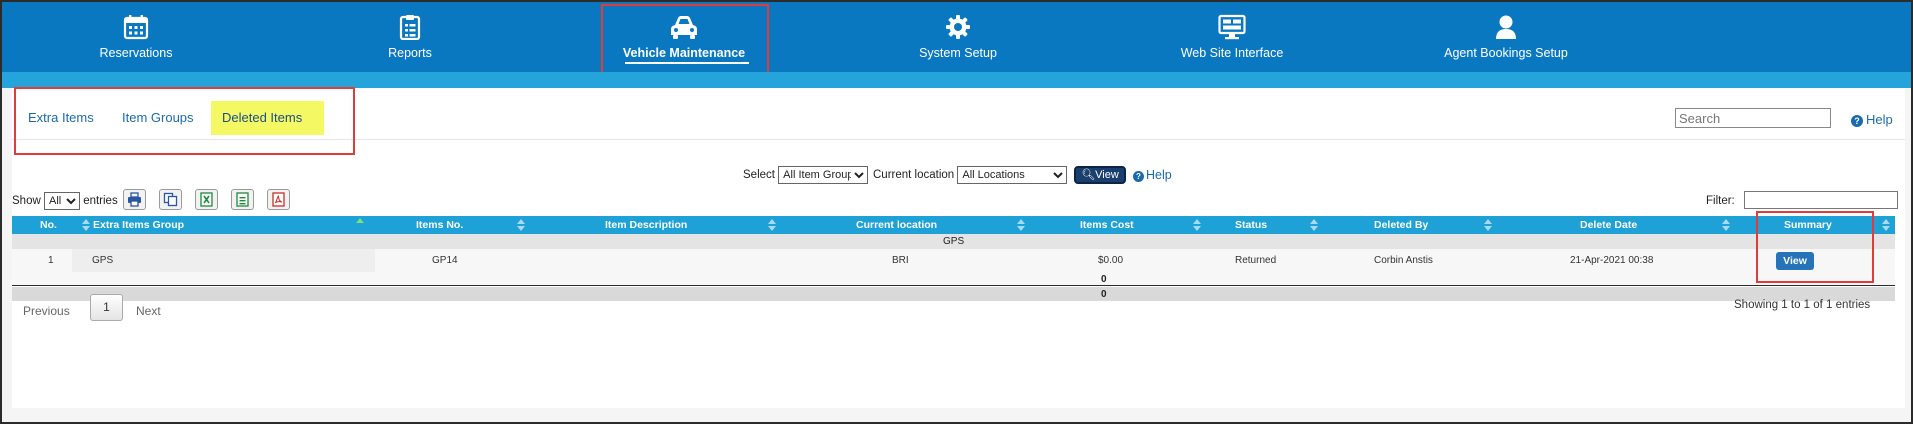 Image resolution: width=1913 pixels, height=424 pixels. I want to click on summary-highlight-box, so click(1815, 247).